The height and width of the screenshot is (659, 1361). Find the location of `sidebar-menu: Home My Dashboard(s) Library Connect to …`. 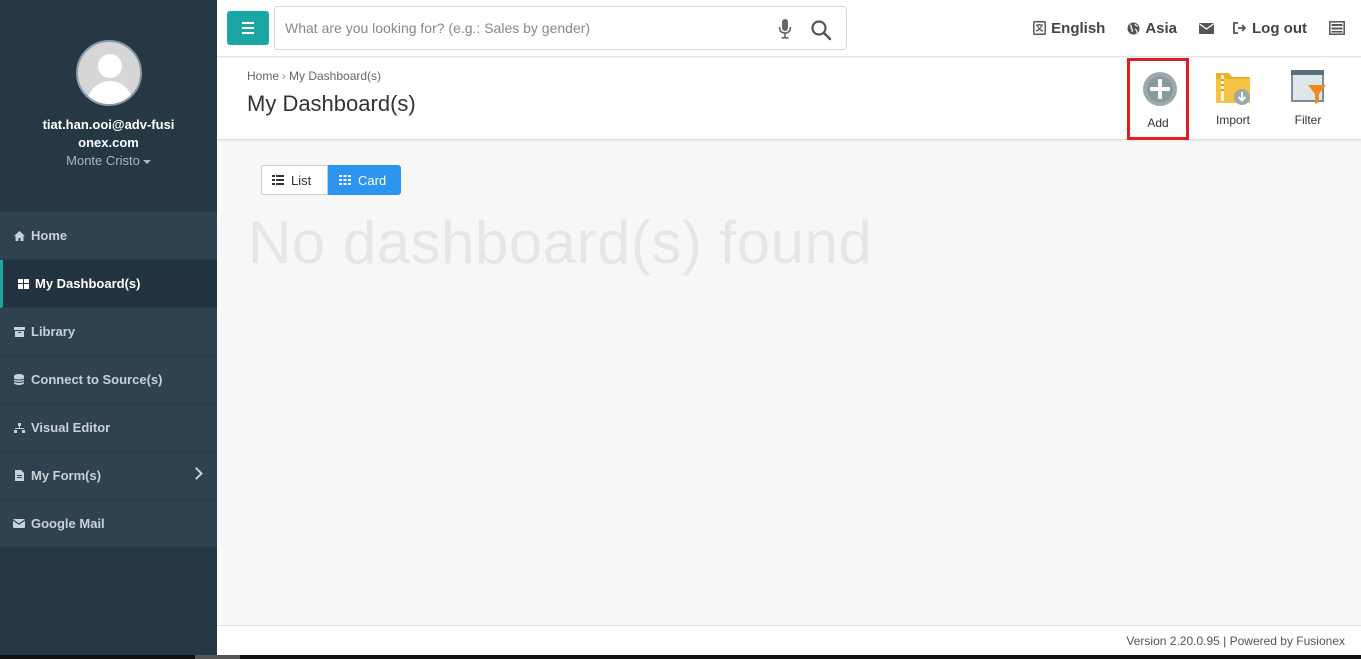

sidebar-menu: Home My Dashboard(s) Library Connect to … is located at coordinates (108, 380).